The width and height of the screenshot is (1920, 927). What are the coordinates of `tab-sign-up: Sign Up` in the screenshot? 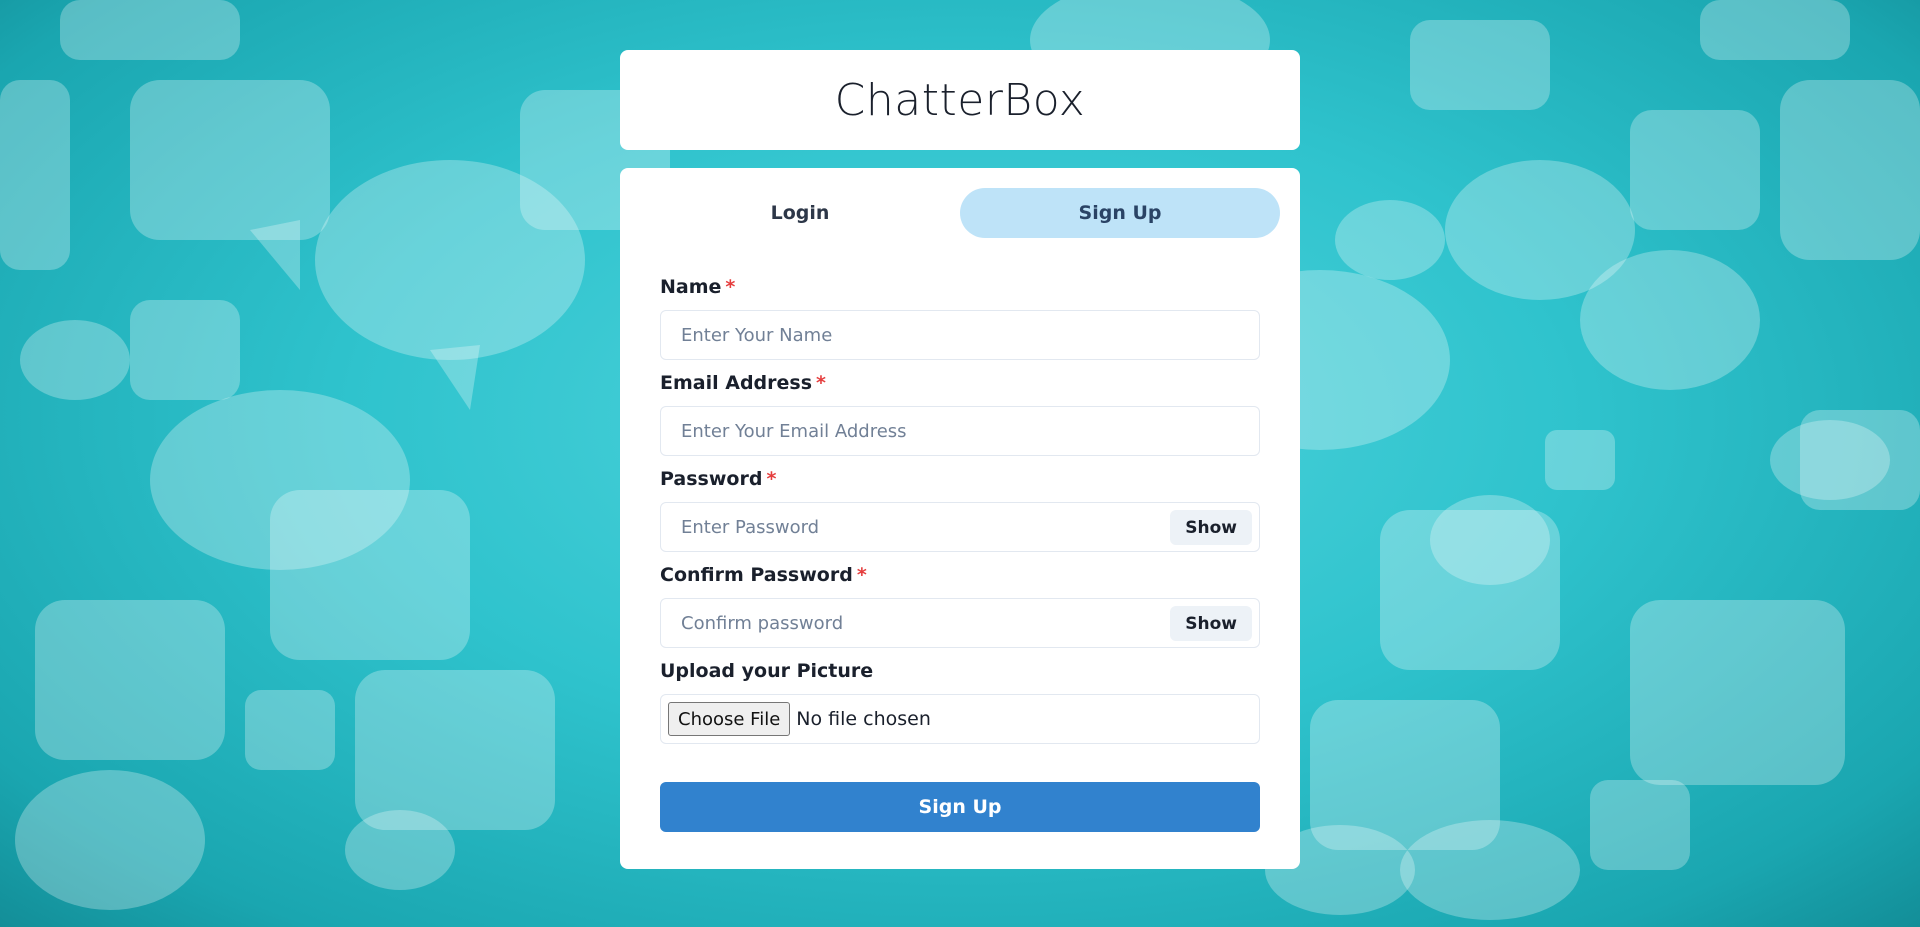 It's located at (1120, 213).